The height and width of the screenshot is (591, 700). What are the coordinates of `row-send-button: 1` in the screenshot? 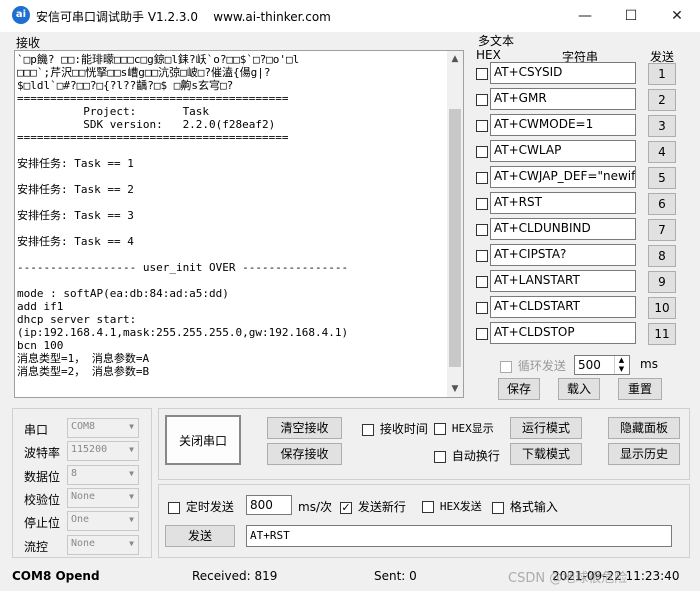 It's located at (662, 74).